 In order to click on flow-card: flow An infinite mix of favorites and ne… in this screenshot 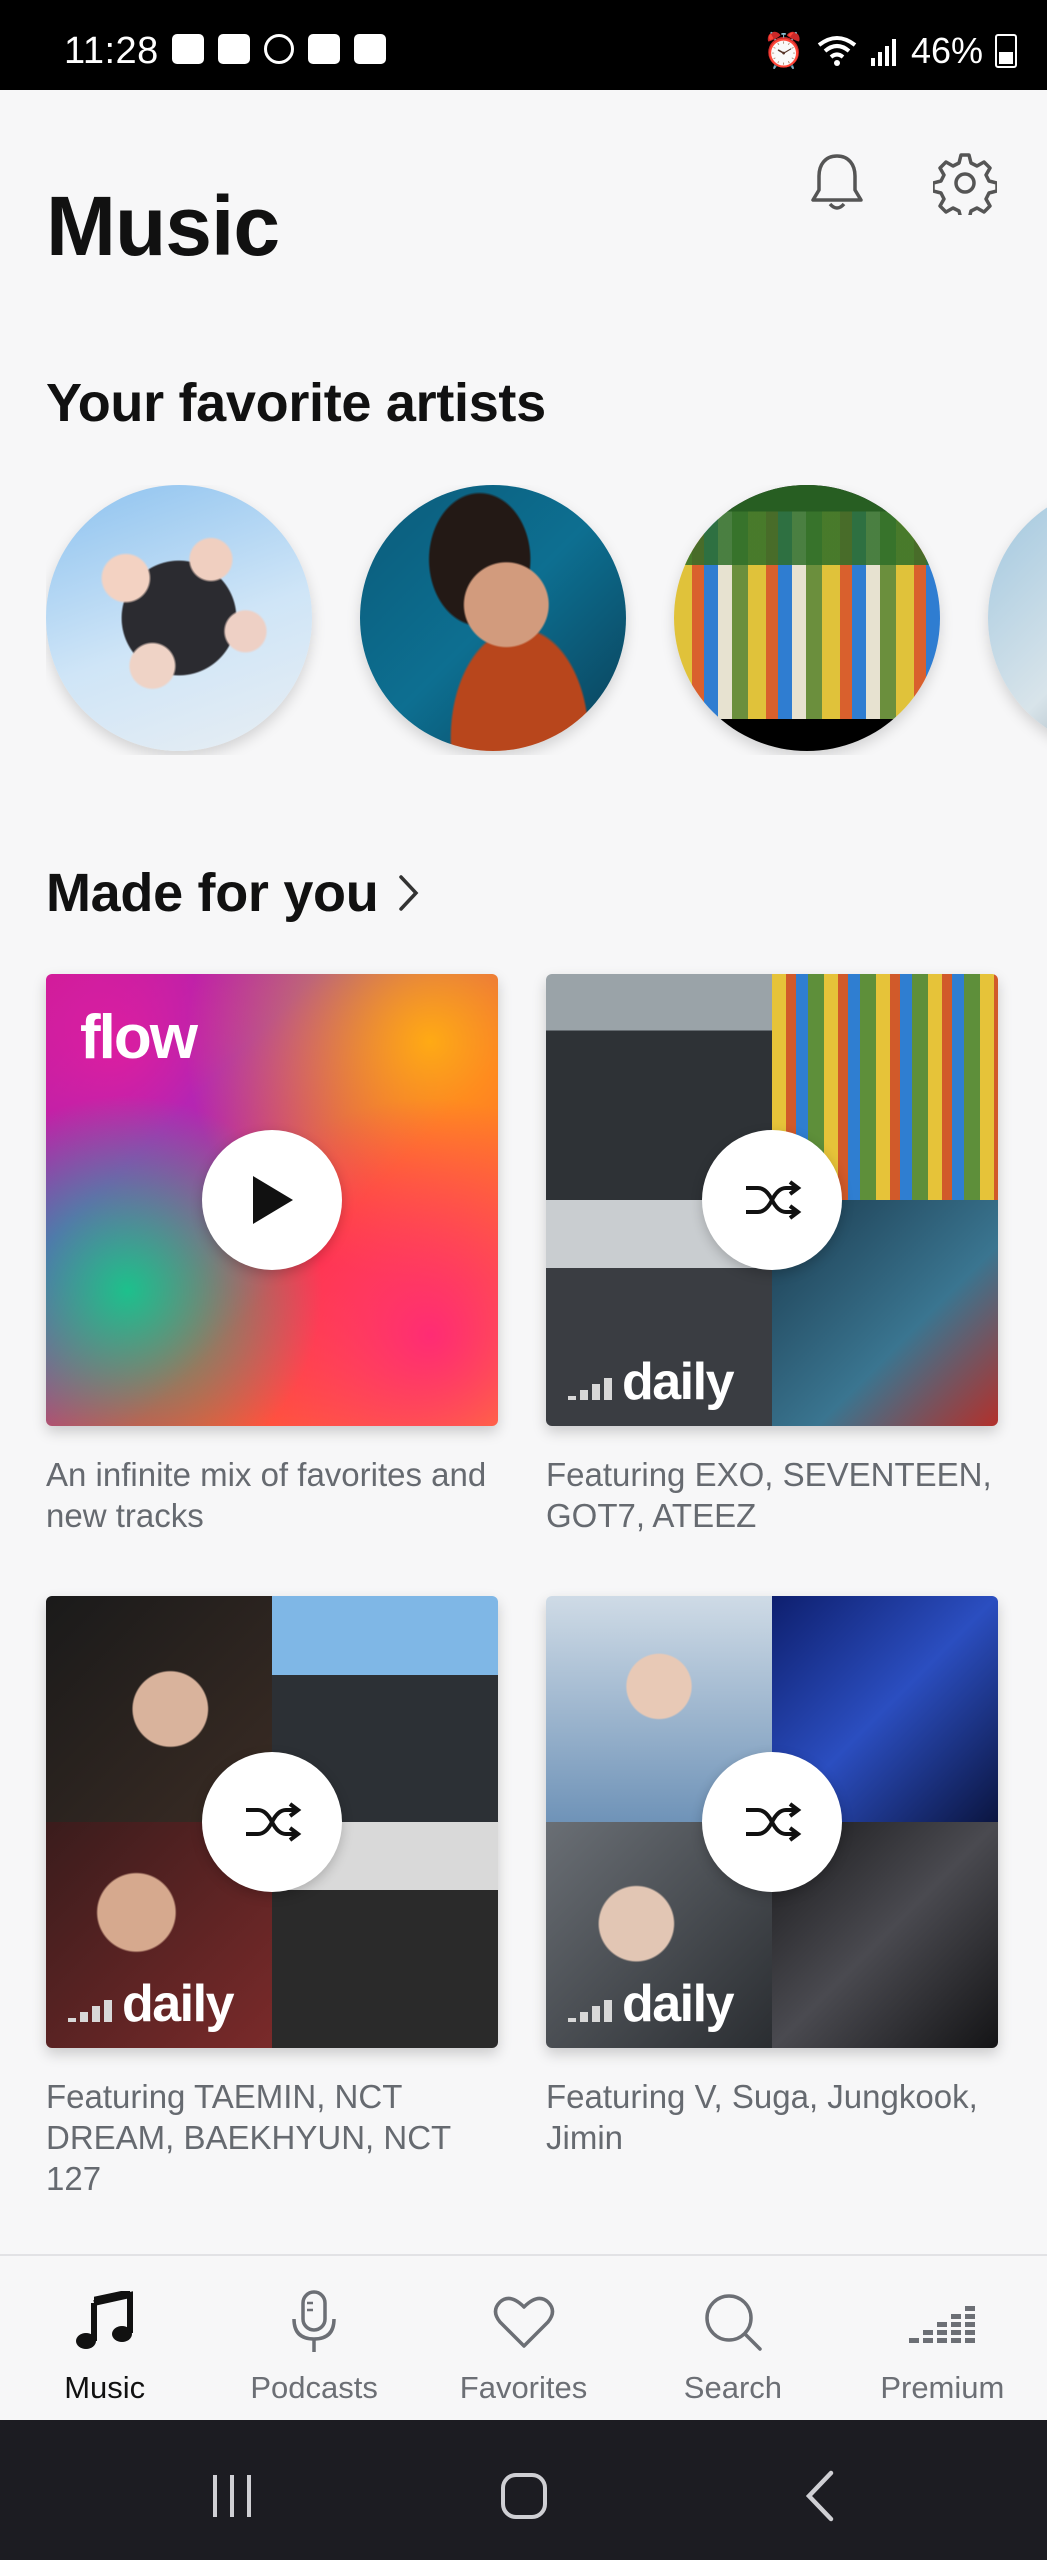, I will do `click(272, 1255)`.